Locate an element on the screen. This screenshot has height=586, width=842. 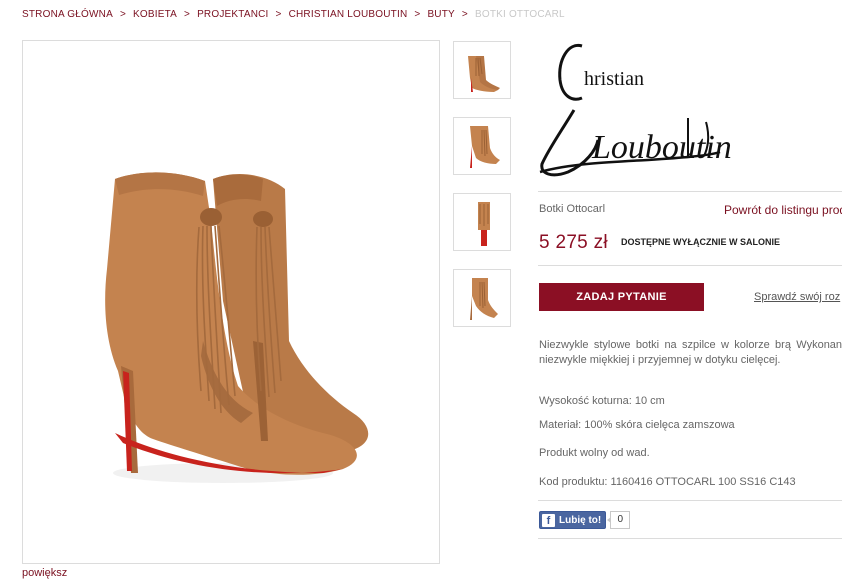
logo-text-christian: hristian is located at coordinates (614, 79).